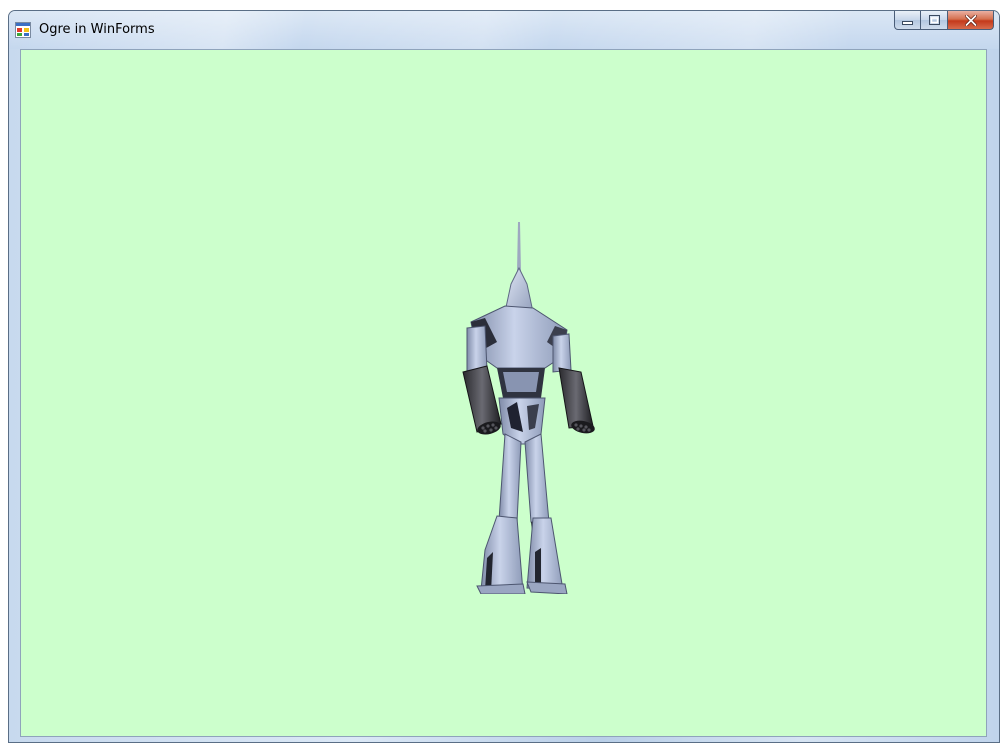 The height and width of the screenshot is (743, 1000). I want to click on maximize-icon, so click(934, 20).